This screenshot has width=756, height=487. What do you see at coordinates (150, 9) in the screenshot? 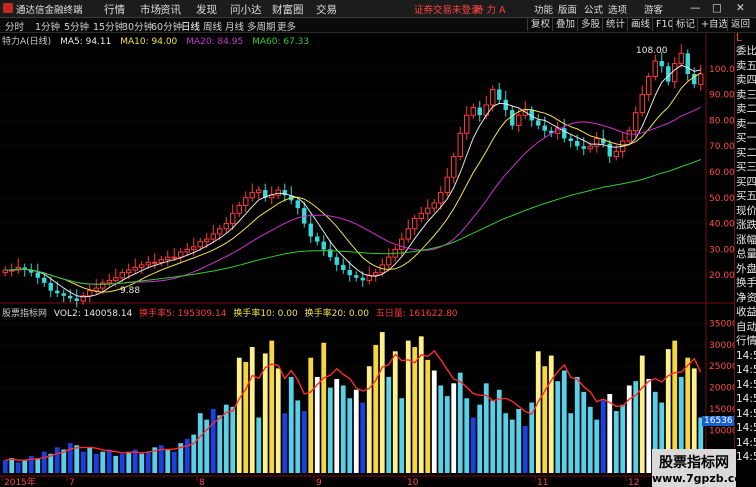
I see `menu-market: 市场` at bounding box center [150, 9].